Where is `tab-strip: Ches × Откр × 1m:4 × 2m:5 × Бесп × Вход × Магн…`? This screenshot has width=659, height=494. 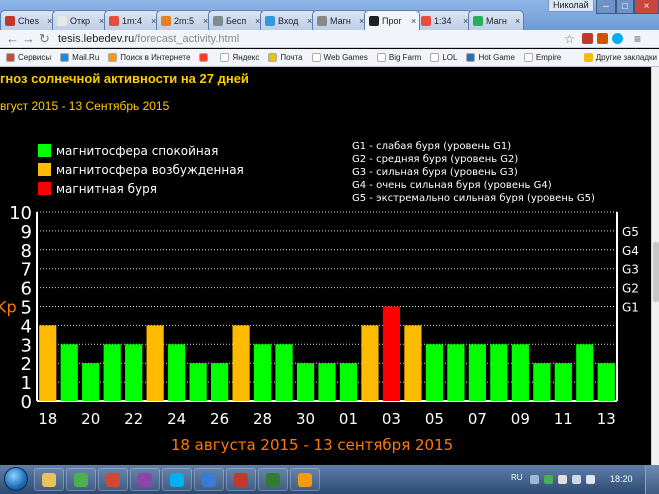 tab-strip: Ches × Откр × 1m:4 × 2m:5 × Бесп × Вход × Магн… is located at coordinates (329, 15).